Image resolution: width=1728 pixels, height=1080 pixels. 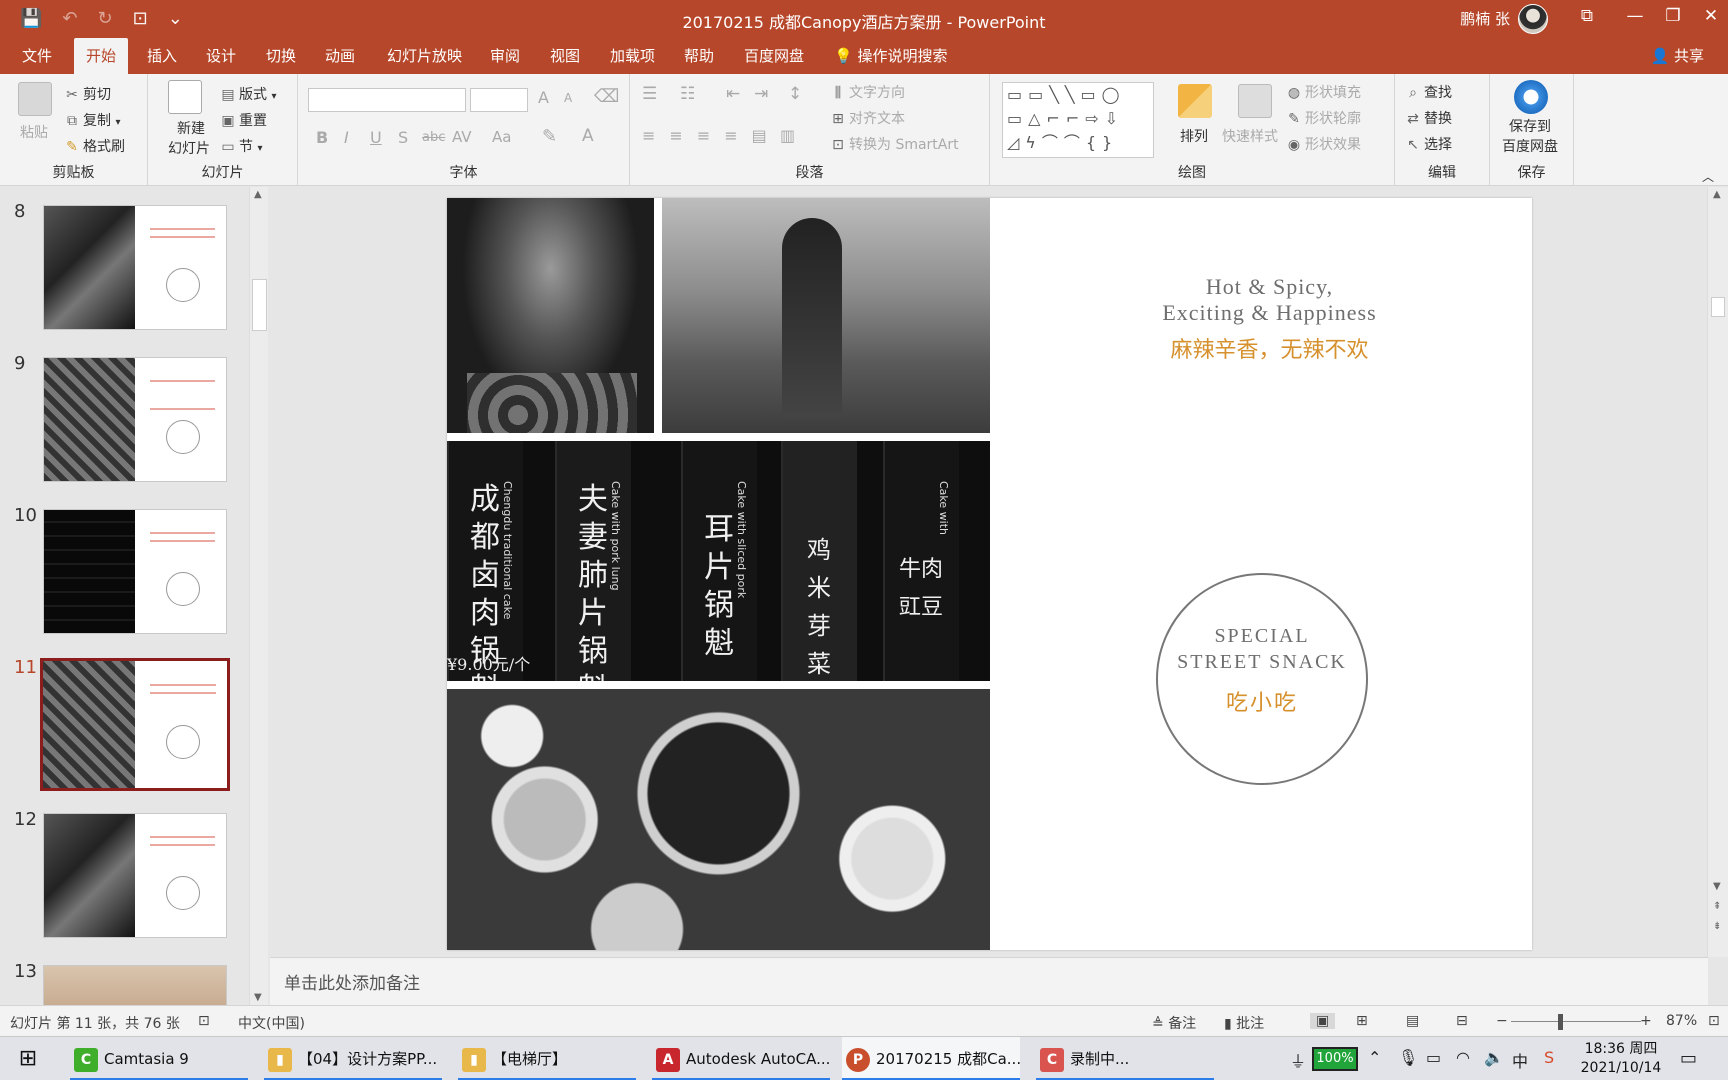 What do you see at coordinates (1714, 1021) in the screenshot?
I see `fit-slide-icon: ⊡` at bounding box center [1714, 1021].